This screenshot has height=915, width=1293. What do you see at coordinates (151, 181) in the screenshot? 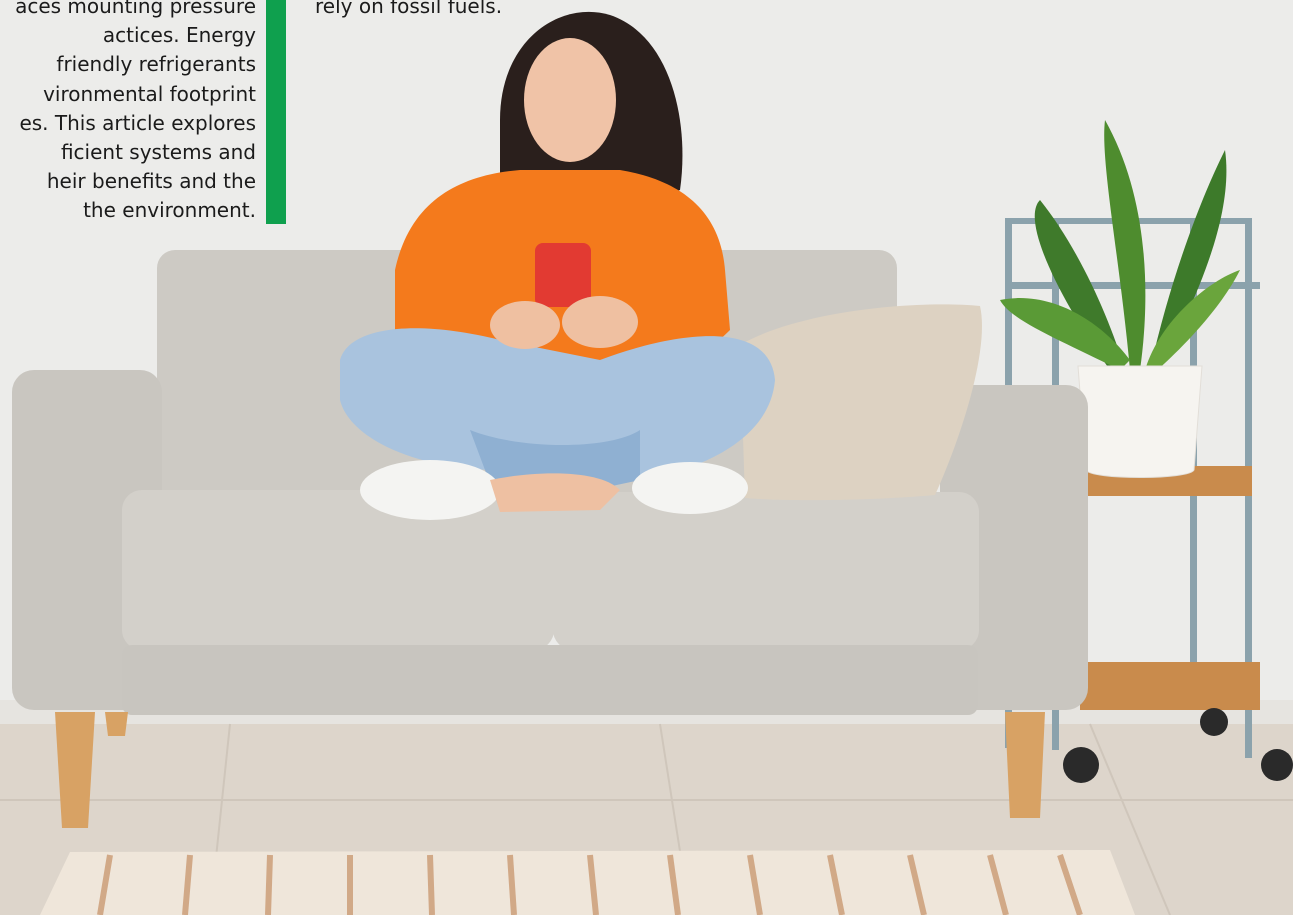
I see `article-line: heir benefits and the` at bounding box center [151, 181].